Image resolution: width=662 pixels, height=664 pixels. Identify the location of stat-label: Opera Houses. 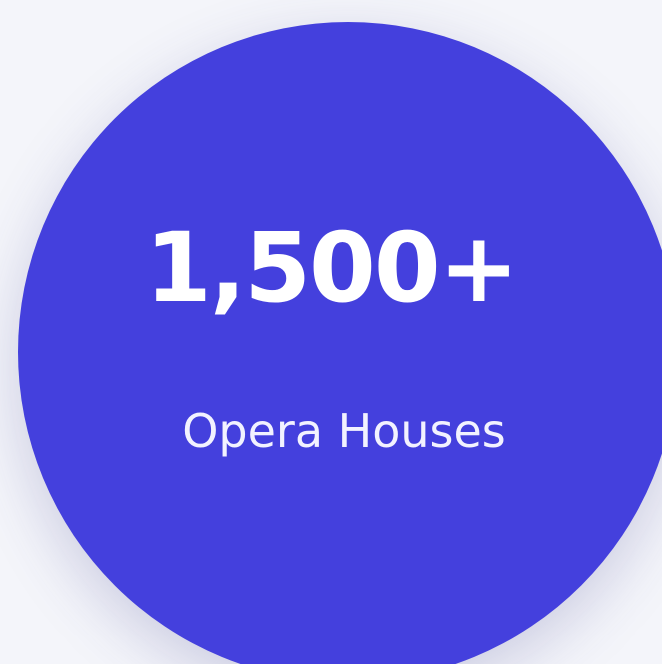
(344, 431).